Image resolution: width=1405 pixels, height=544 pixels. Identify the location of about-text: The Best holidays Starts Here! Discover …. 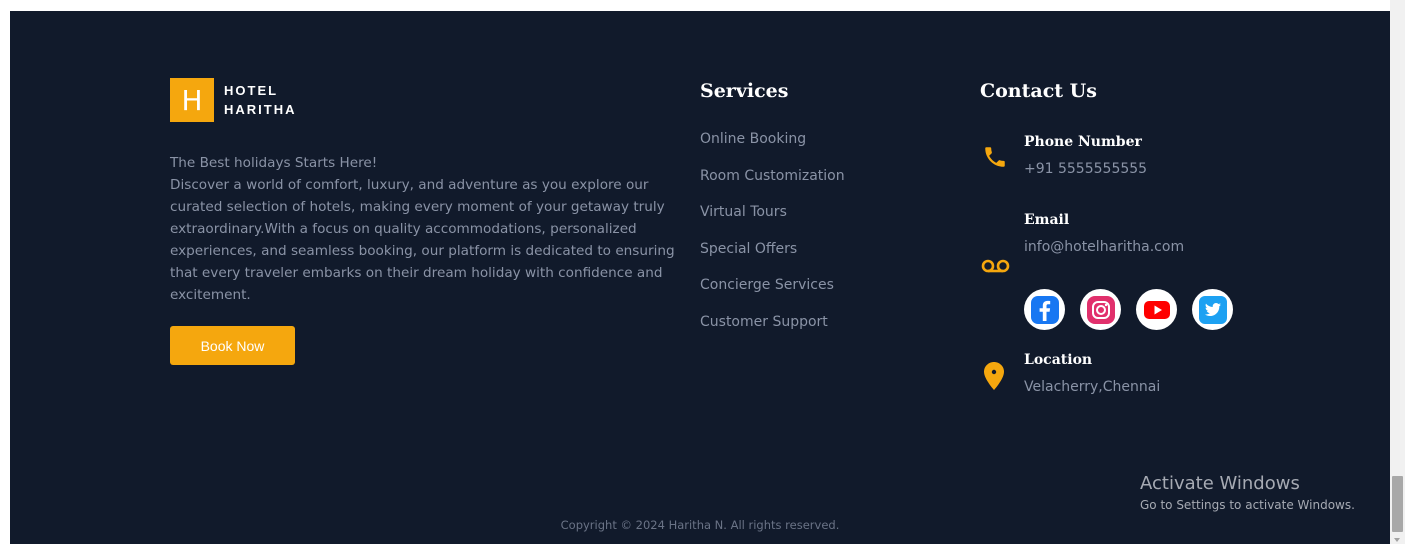
(430, 229).